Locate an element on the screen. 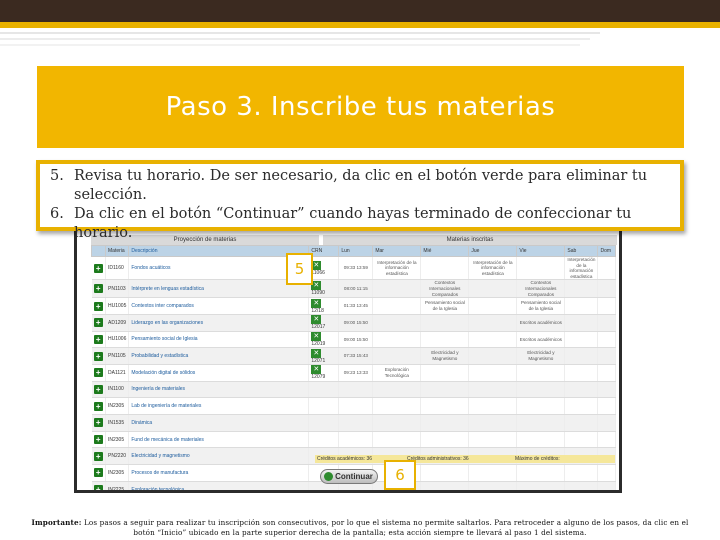  cell-desc: Procesos de manufactura is located at coordinates (219, 473).